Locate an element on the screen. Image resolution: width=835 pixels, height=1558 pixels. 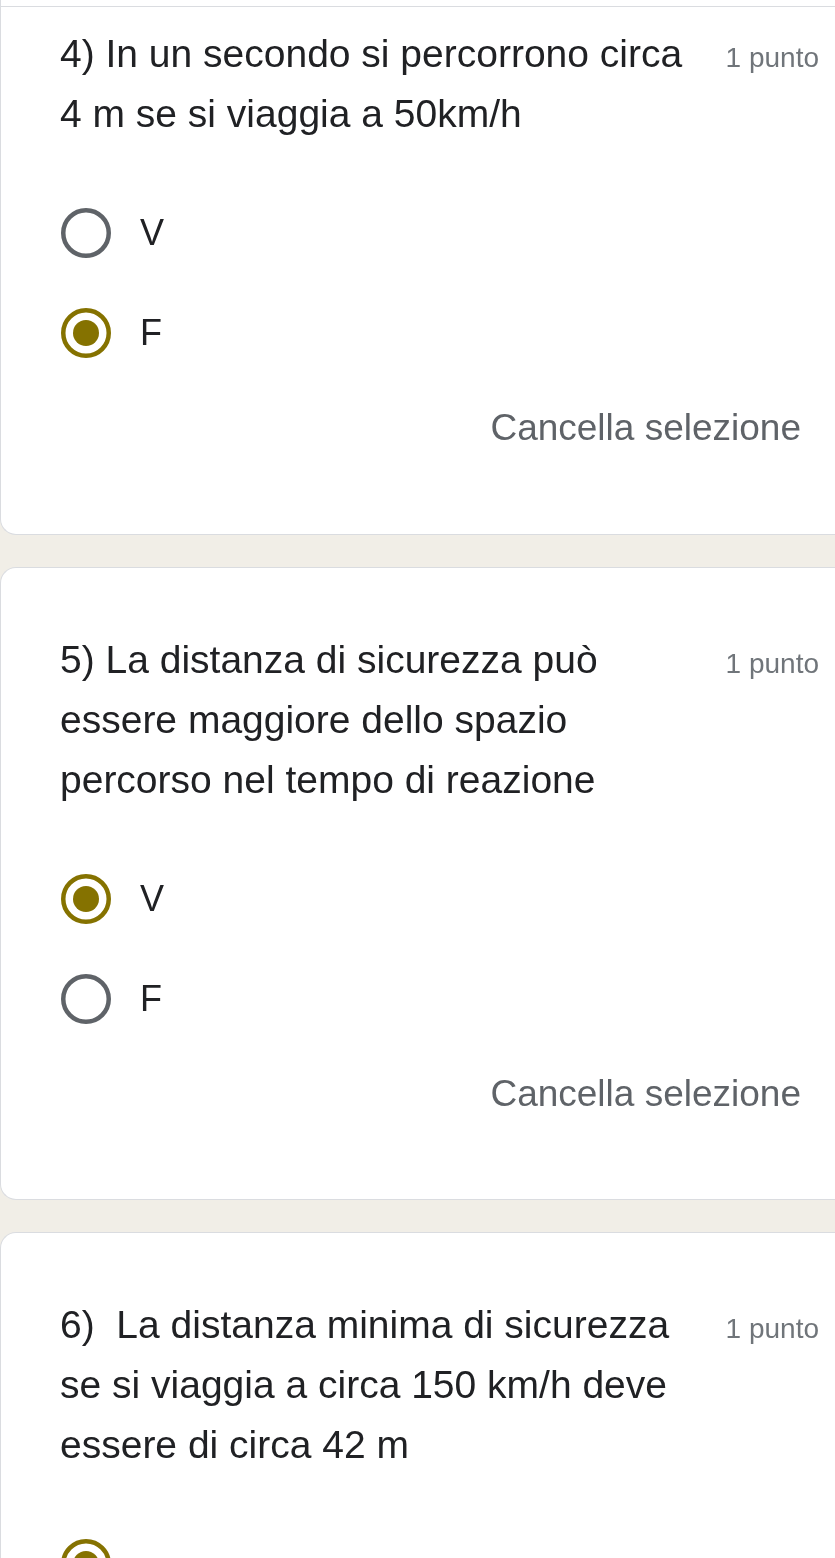
question-title: 6) La distanza minima di sicurezza se si viaggia a circa 150 km/h deve essere di circa 42 m is located at coordinates (365, 1385).